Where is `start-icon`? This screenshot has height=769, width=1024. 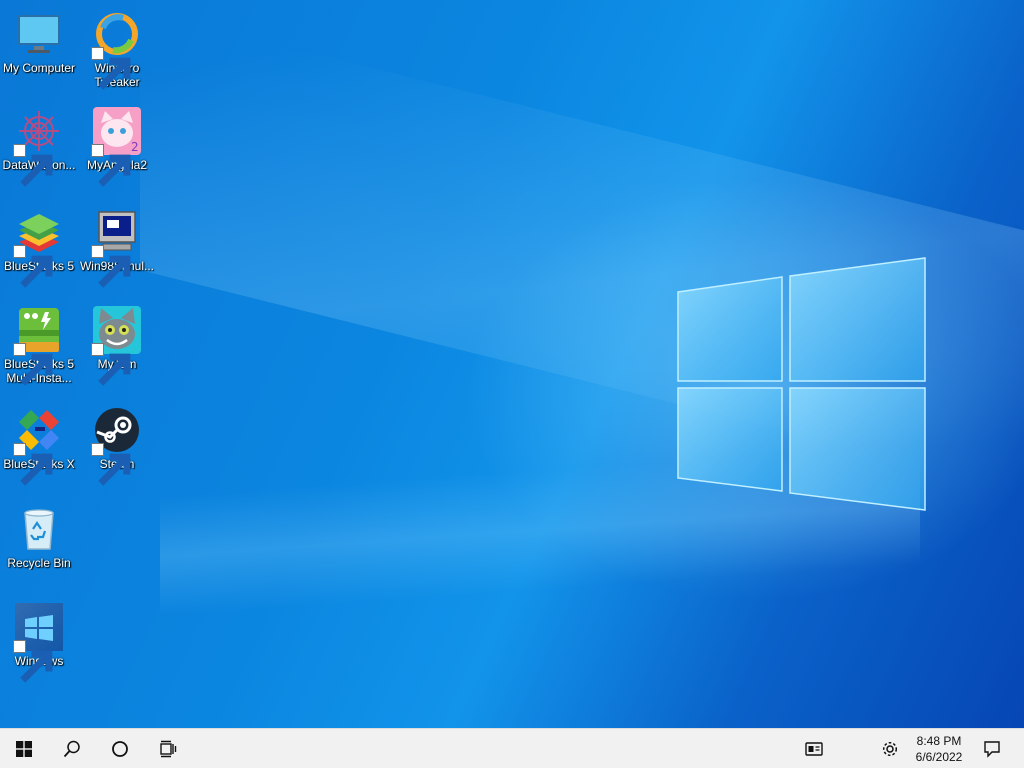
start-icon is located at coordinates (24, 749).